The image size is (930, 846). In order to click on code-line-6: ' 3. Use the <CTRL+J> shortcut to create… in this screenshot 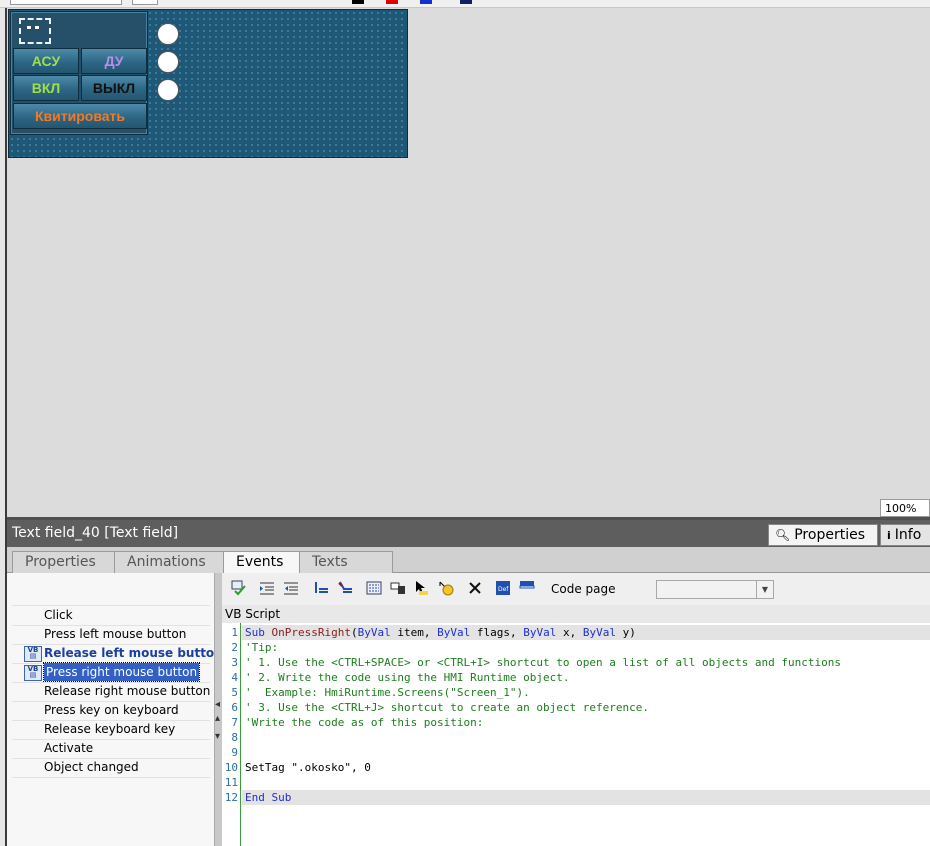, I will do `click(447, 707)`.